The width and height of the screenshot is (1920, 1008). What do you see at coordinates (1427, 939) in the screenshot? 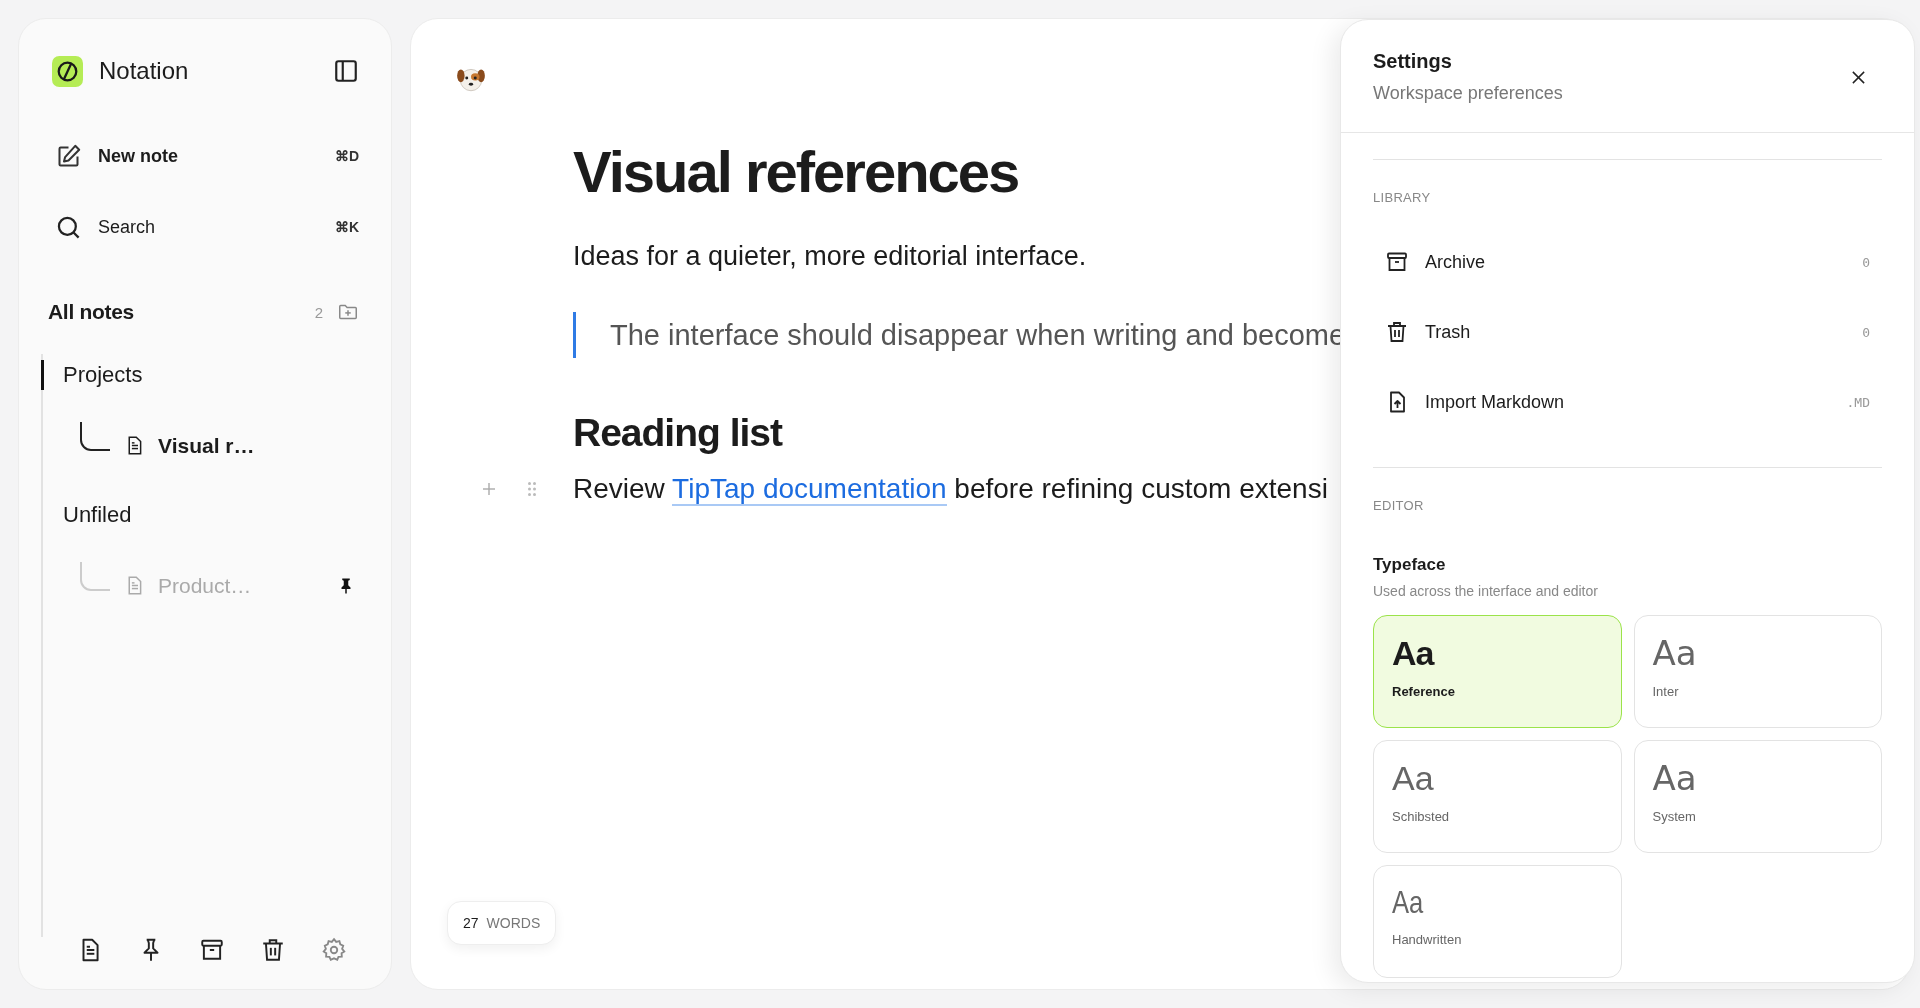
I see `typeface-name: Handwritten` at bounding box center [1427, 939].